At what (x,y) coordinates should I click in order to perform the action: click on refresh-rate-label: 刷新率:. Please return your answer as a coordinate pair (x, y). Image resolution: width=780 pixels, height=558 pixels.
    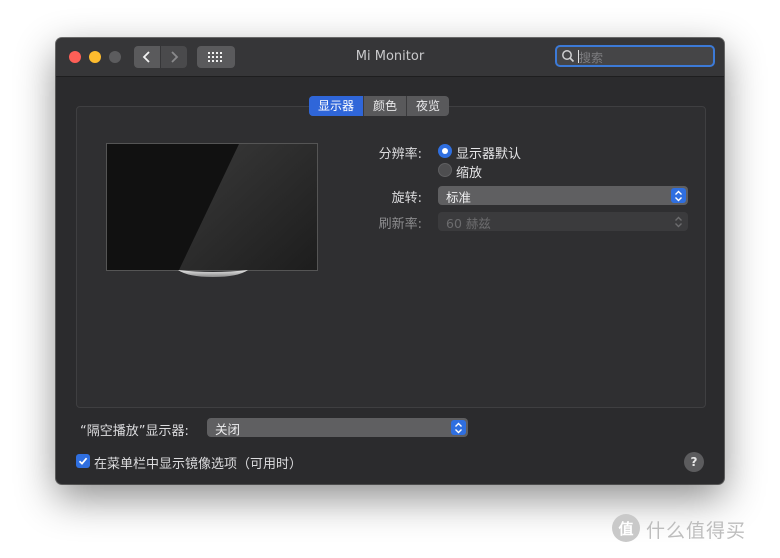
    Looking at the image, I should click on (400, 224).